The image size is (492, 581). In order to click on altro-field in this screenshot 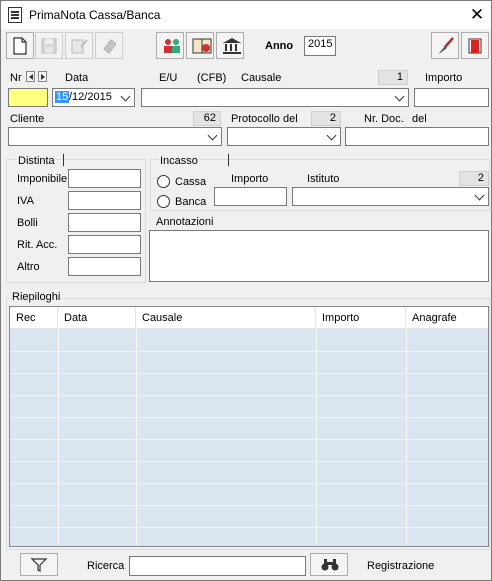, I will do `click(104, 266)`.